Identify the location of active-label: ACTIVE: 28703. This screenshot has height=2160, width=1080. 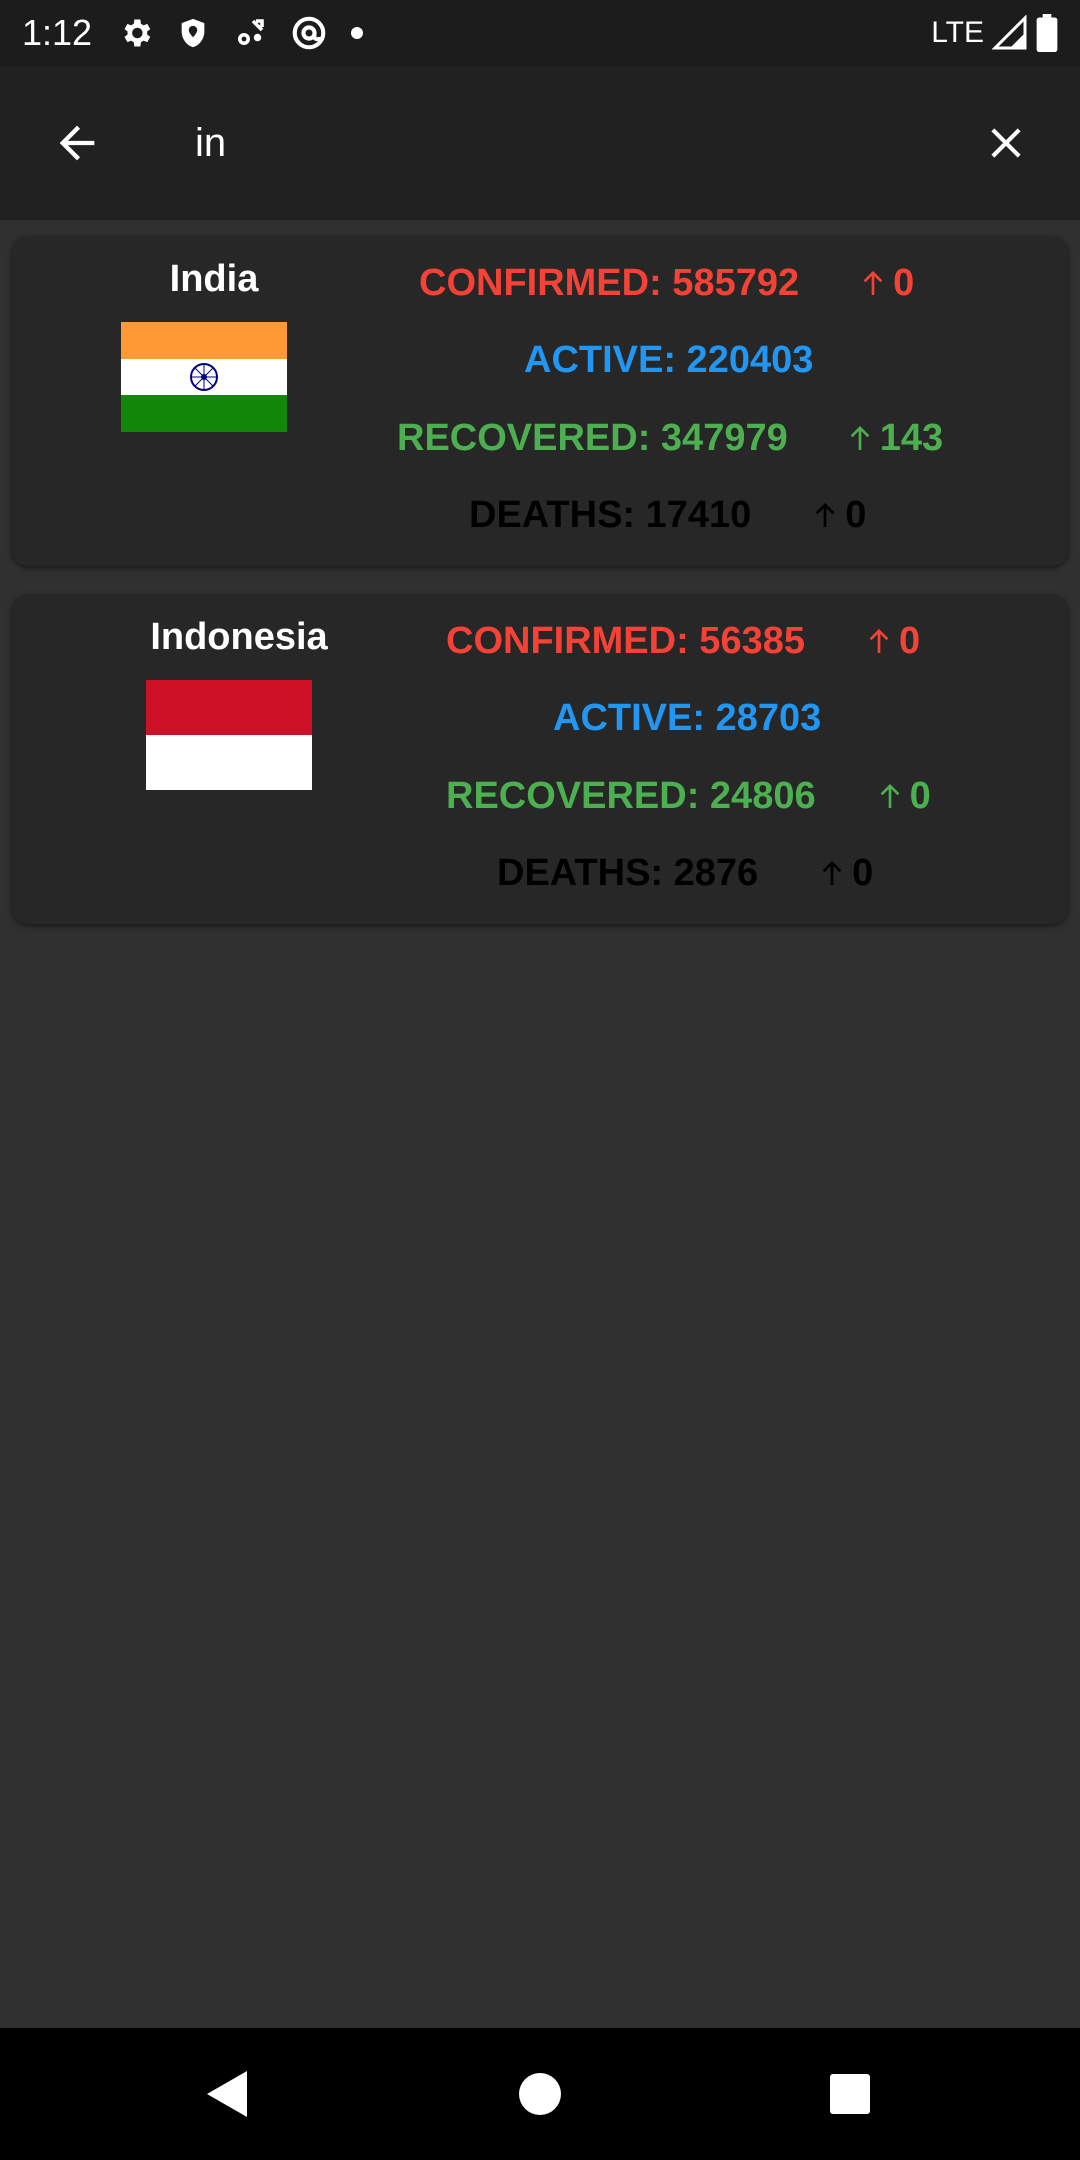
(687, 717).